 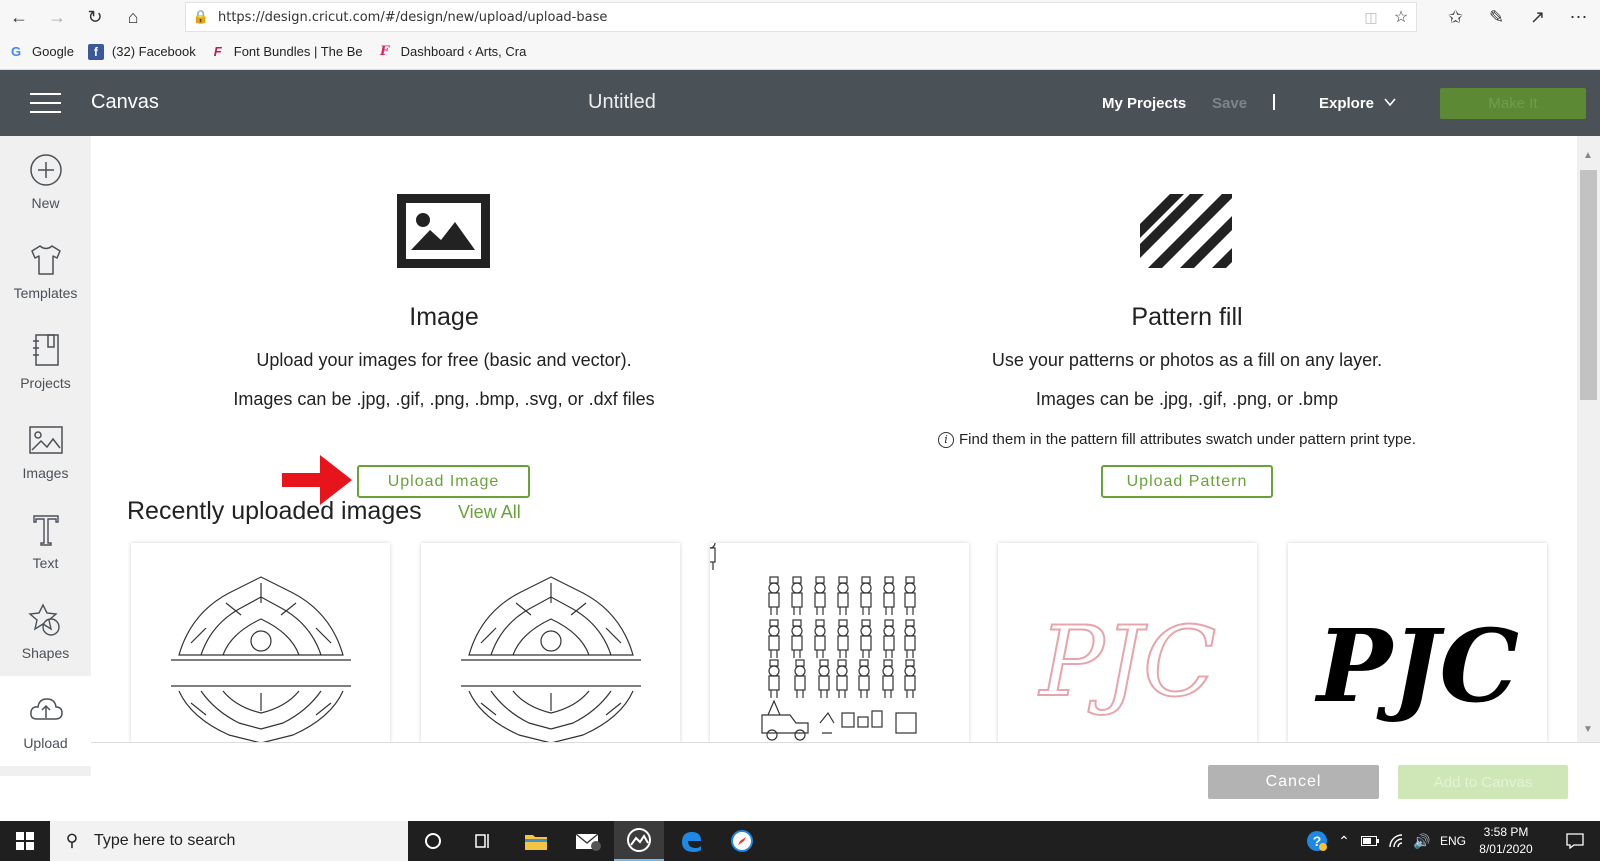 I want to click on bookmark-label: Google, so click(x=53, y=51).